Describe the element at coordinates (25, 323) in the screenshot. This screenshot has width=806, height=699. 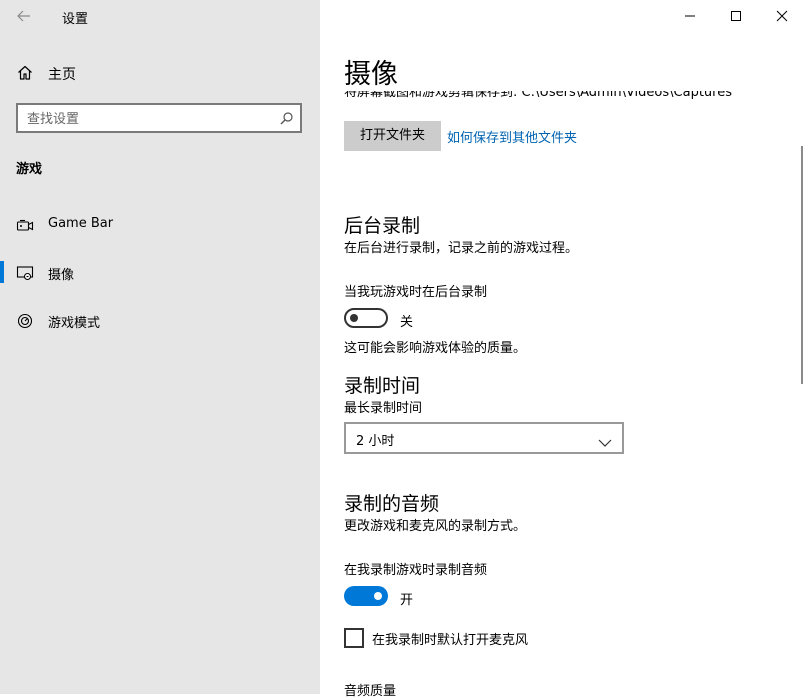
I see `game-mode-icon` at that location.